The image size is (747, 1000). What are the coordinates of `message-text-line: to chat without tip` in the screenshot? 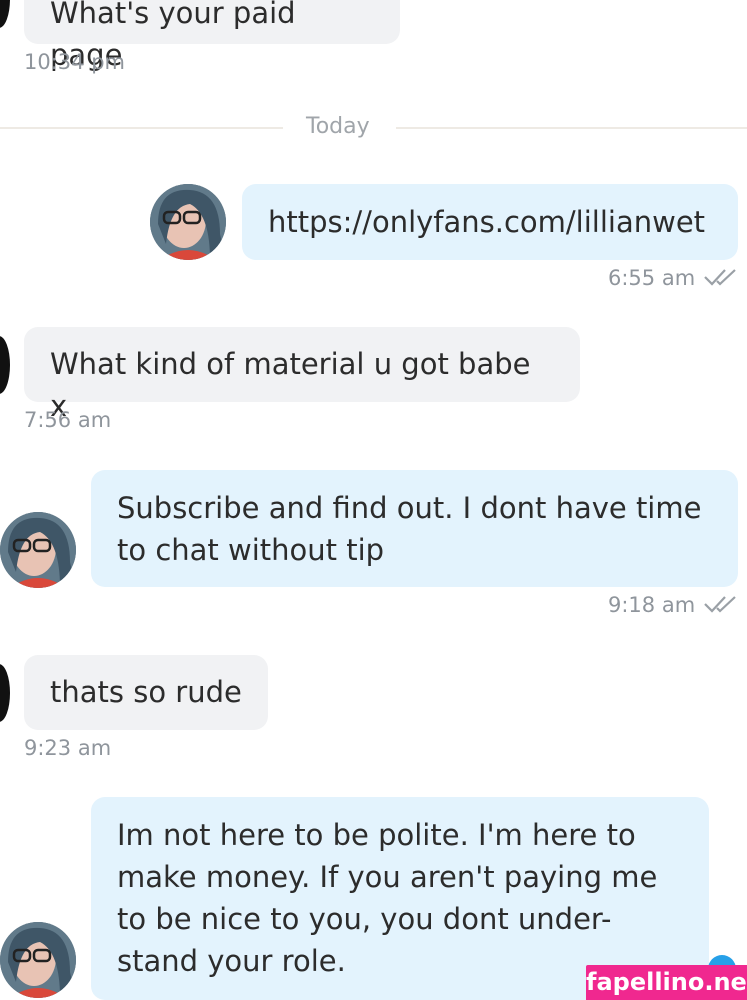 It's located at (251, 550).